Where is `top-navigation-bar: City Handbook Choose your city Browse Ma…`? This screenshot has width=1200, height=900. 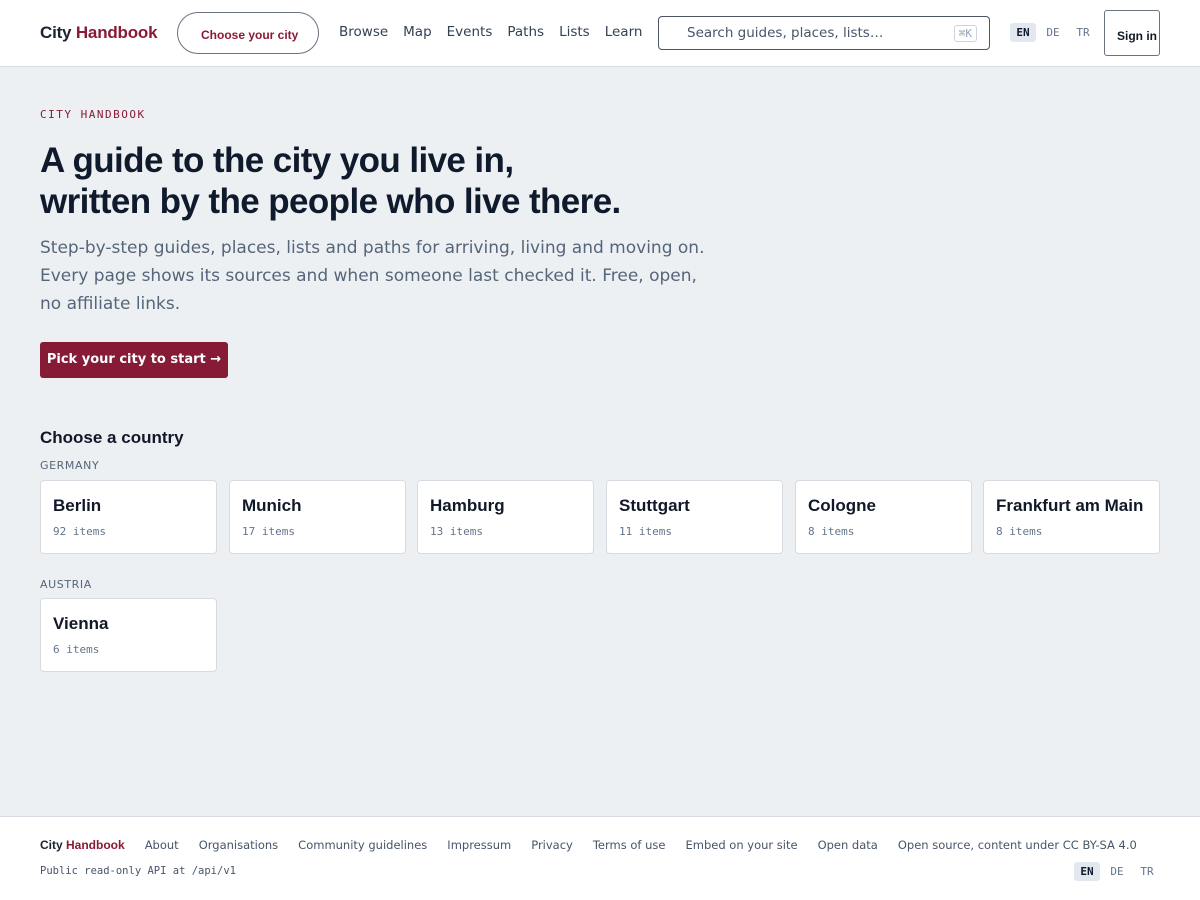 top-navigation-bar: City Handbook Choose your city Browse Ma… is located at coordinates (600, 33).